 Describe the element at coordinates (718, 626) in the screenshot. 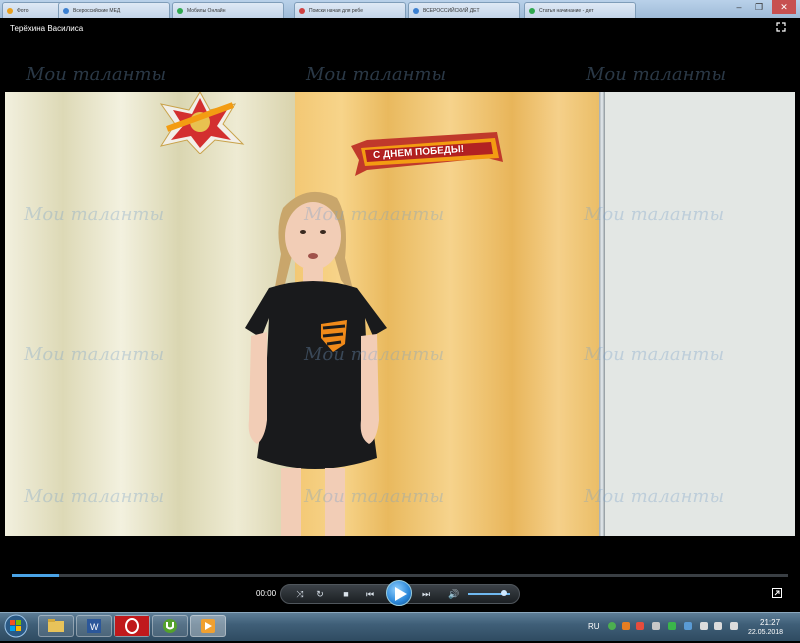

I see `volume-tray-icon` at that location.